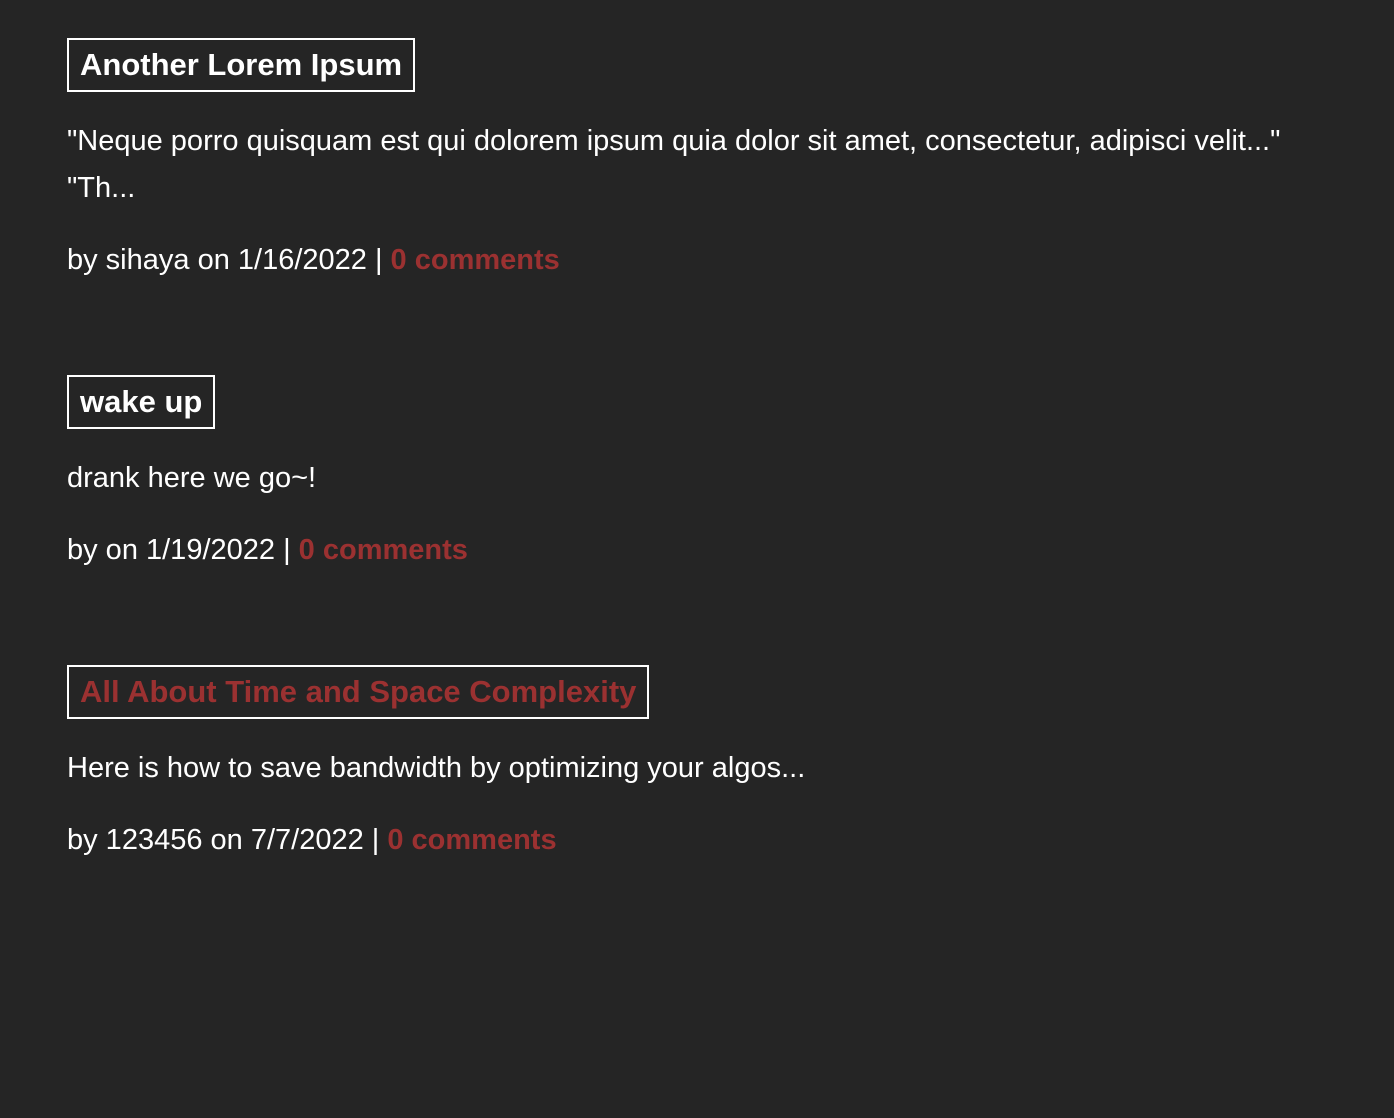 This screenshot has height=1118, width=1394. I want to click on post-title: Another Lorem Ipsum, so click(241, 65).